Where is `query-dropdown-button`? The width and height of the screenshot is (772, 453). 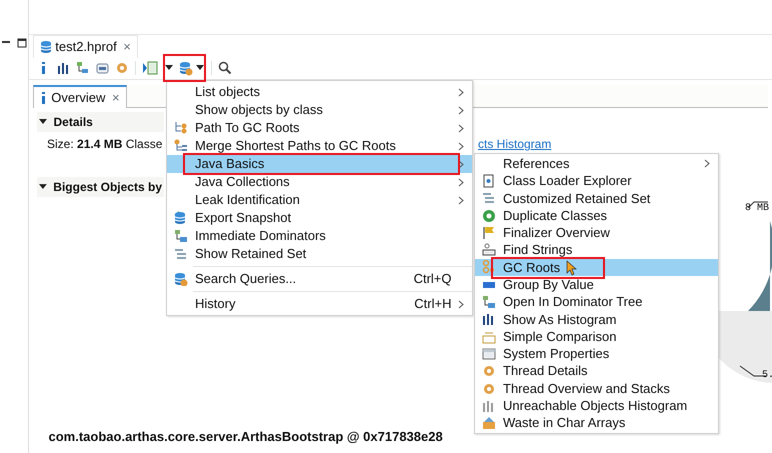
query-dropdown-button is located at coordinates (191, 68).